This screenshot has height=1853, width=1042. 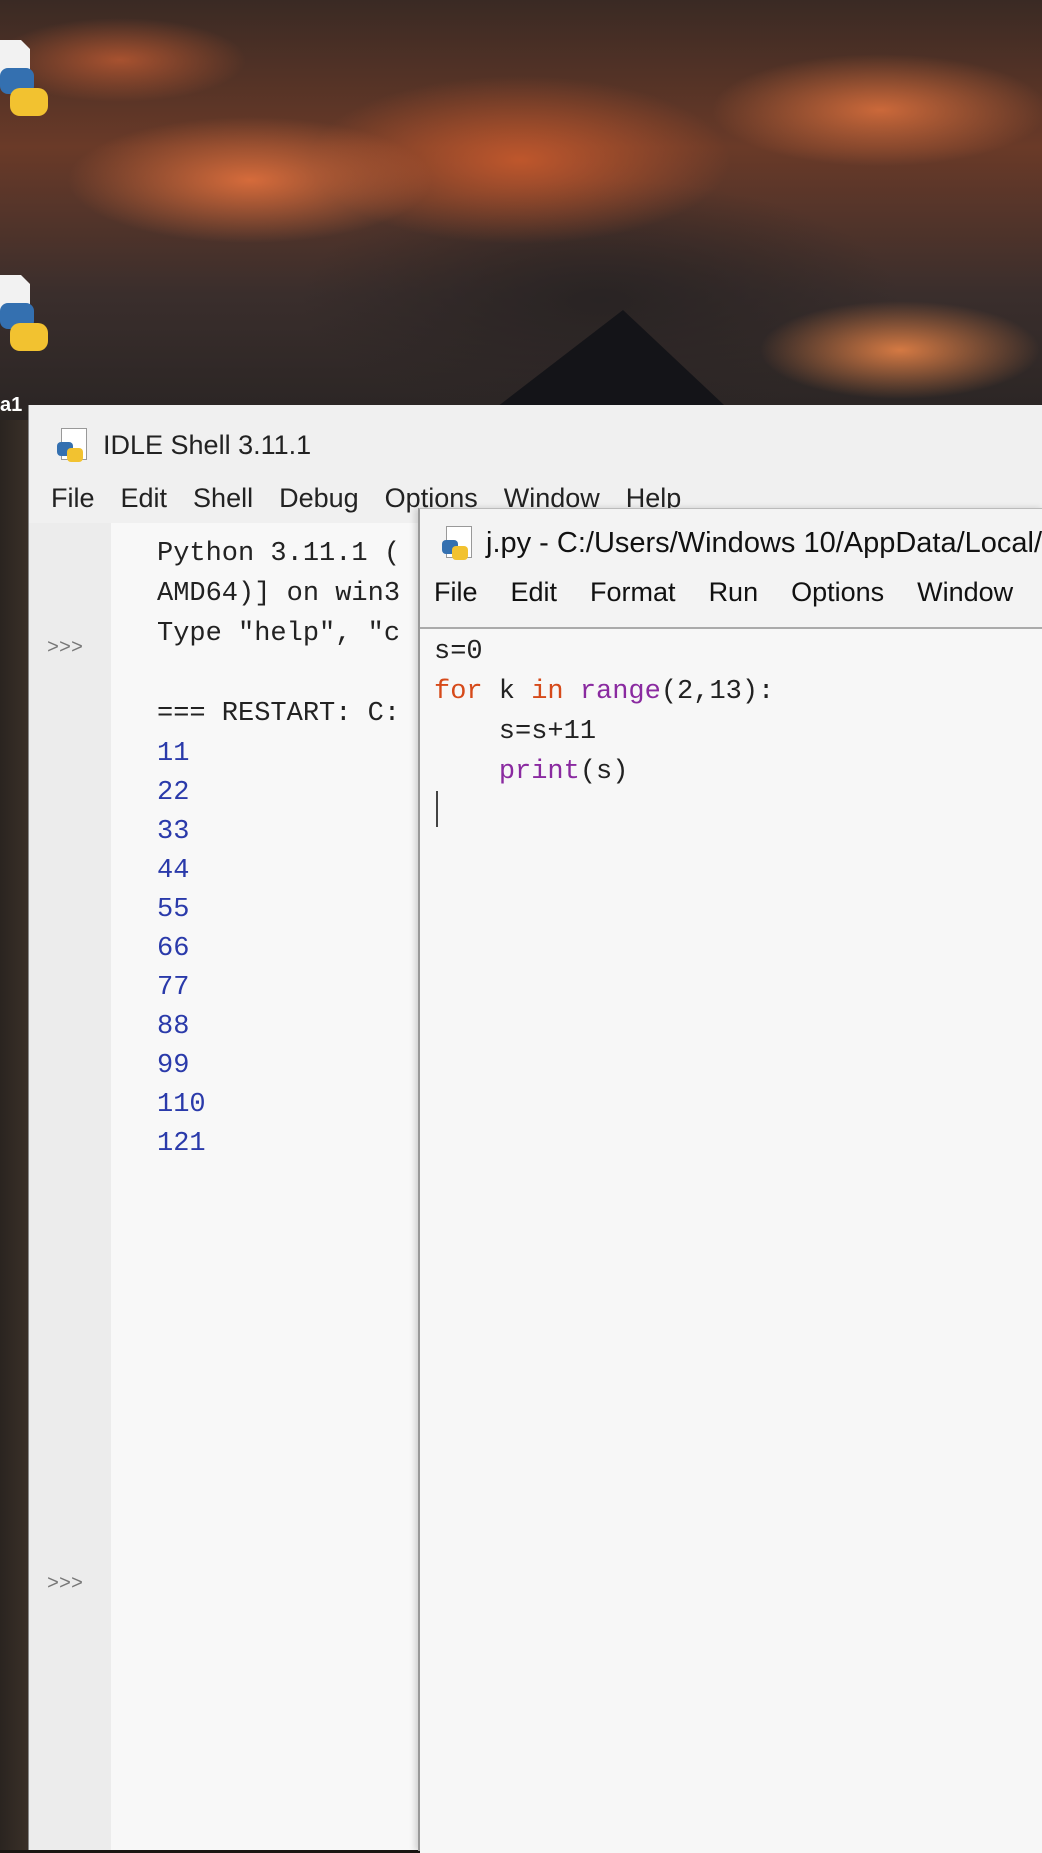 I want to click on shell-title-bar: IDLE Shell 3.11.1, so click(x=184, y=445).